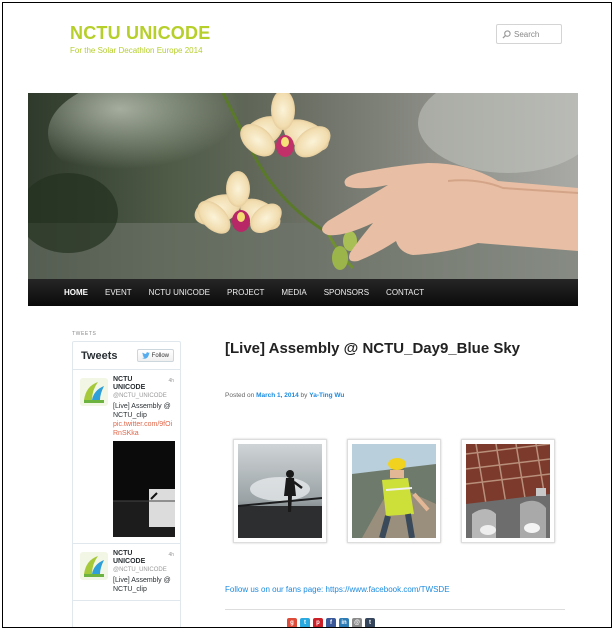  Describe the element at coordinates (76, 292) in the screenshot. I see `nav-item-home: HOME` at that location.